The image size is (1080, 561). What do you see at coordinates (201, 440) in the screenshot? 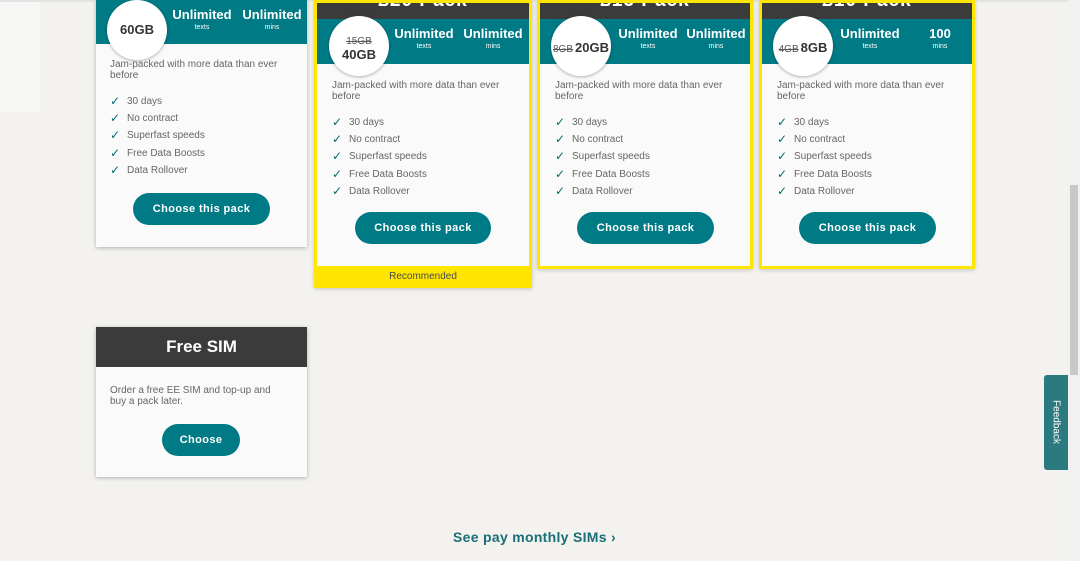
I see `choose-free-sim-button: Choose` at bounding box center [201, 440].